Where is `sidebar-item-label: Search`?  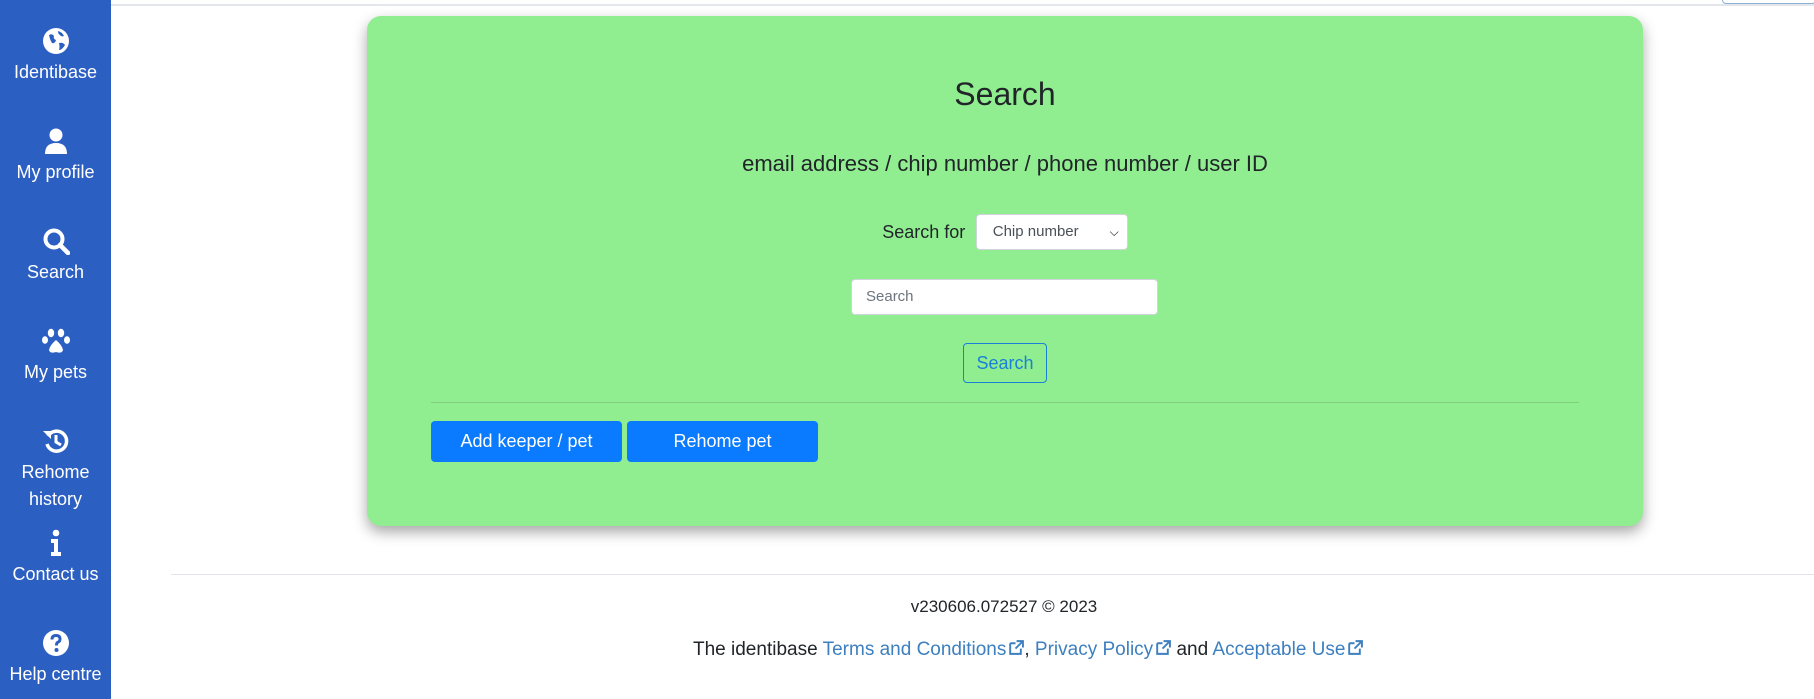 sidebar-item-label: Search is located at coordinates (55, 272).